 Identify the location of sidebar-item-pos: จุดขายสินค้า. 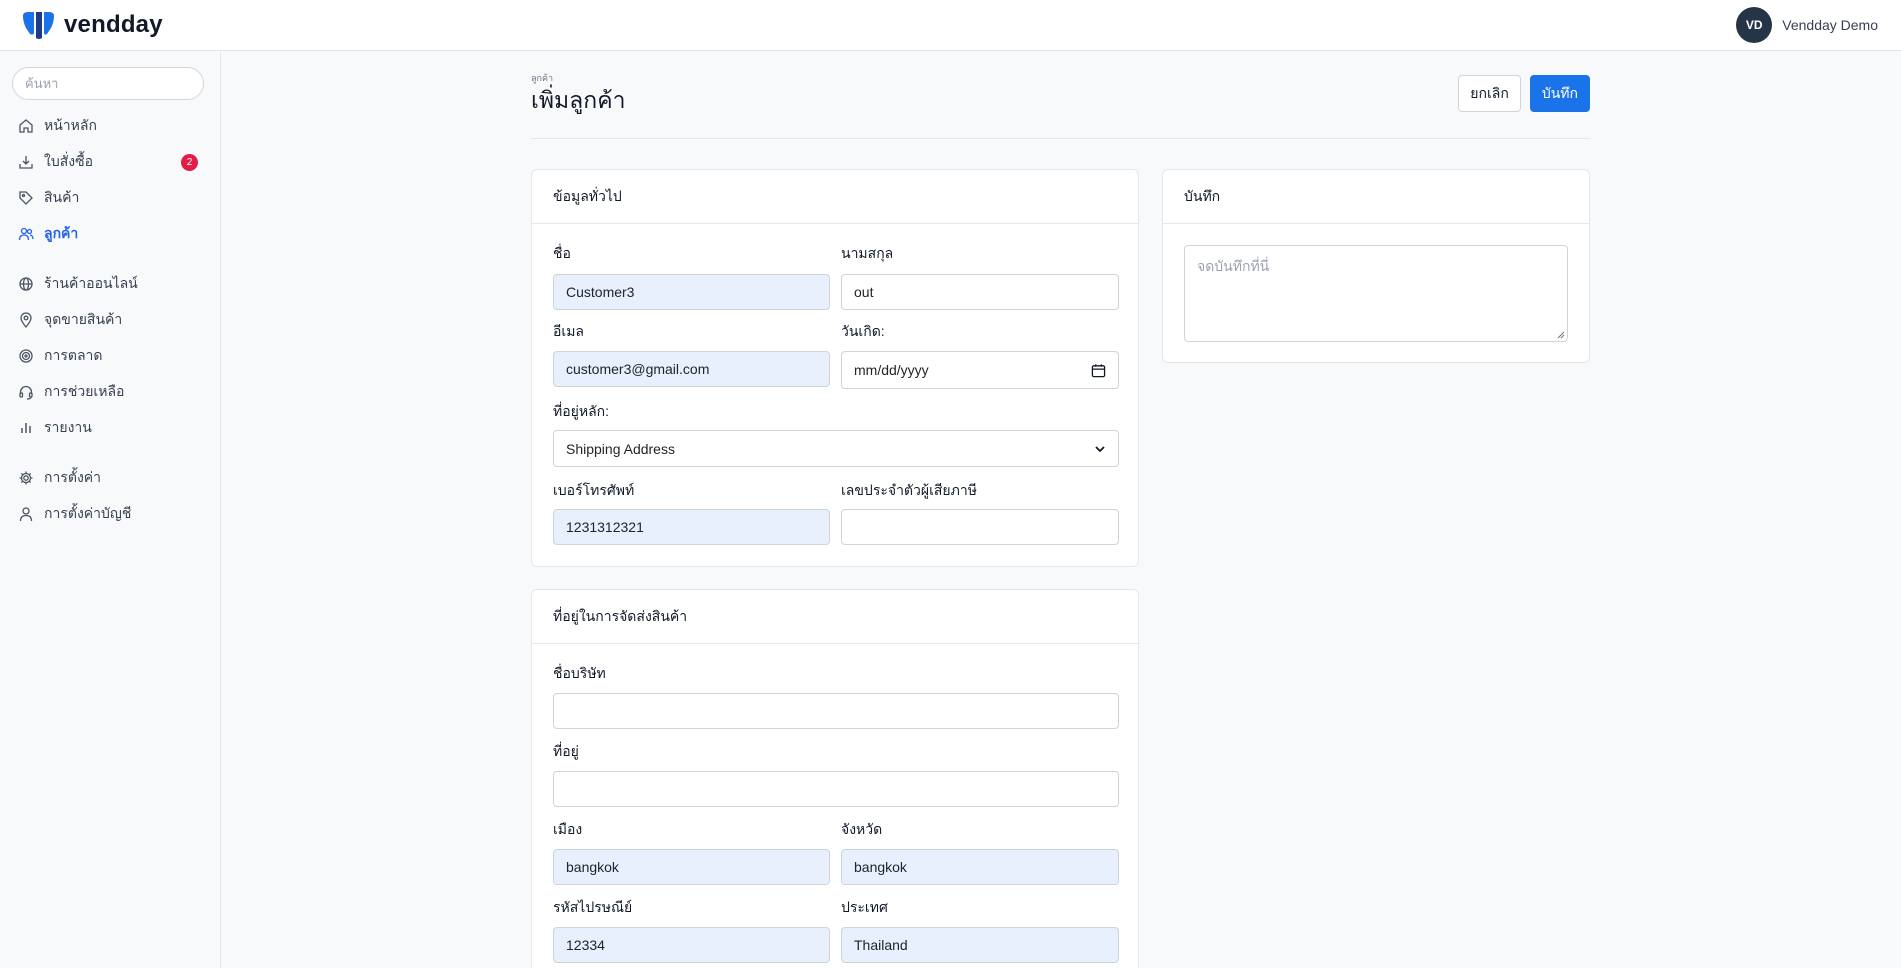
(110, 320).